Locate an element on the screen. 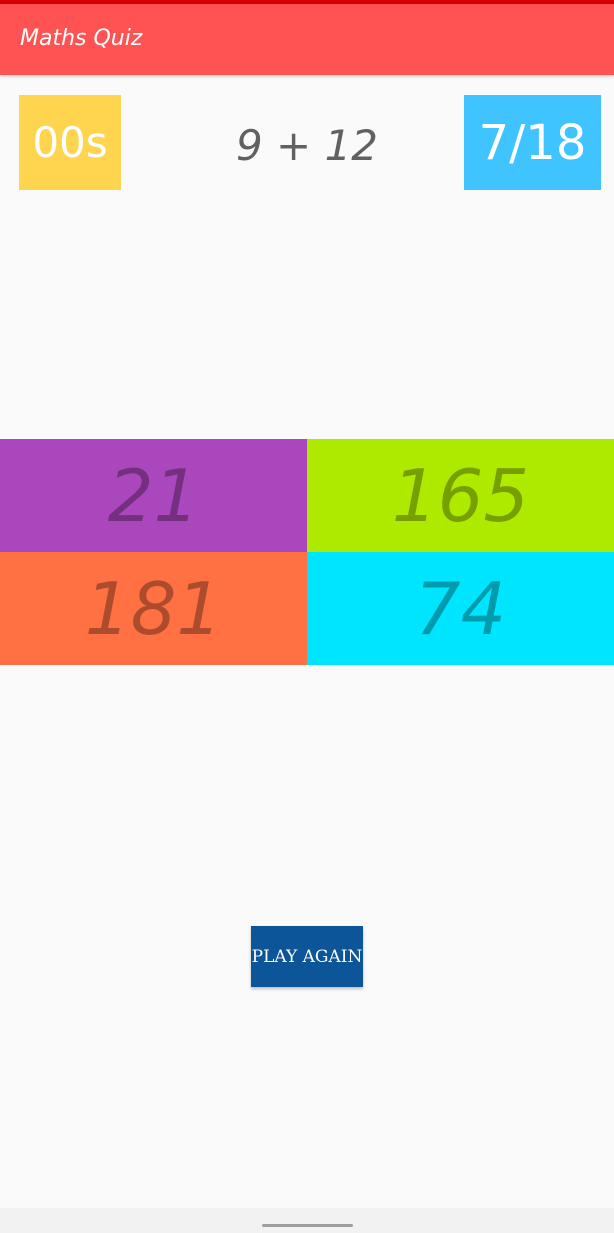 The height and width of the screenshot is (1233, 614). answer-button-3: 181 is located at coordinates (153, 608).